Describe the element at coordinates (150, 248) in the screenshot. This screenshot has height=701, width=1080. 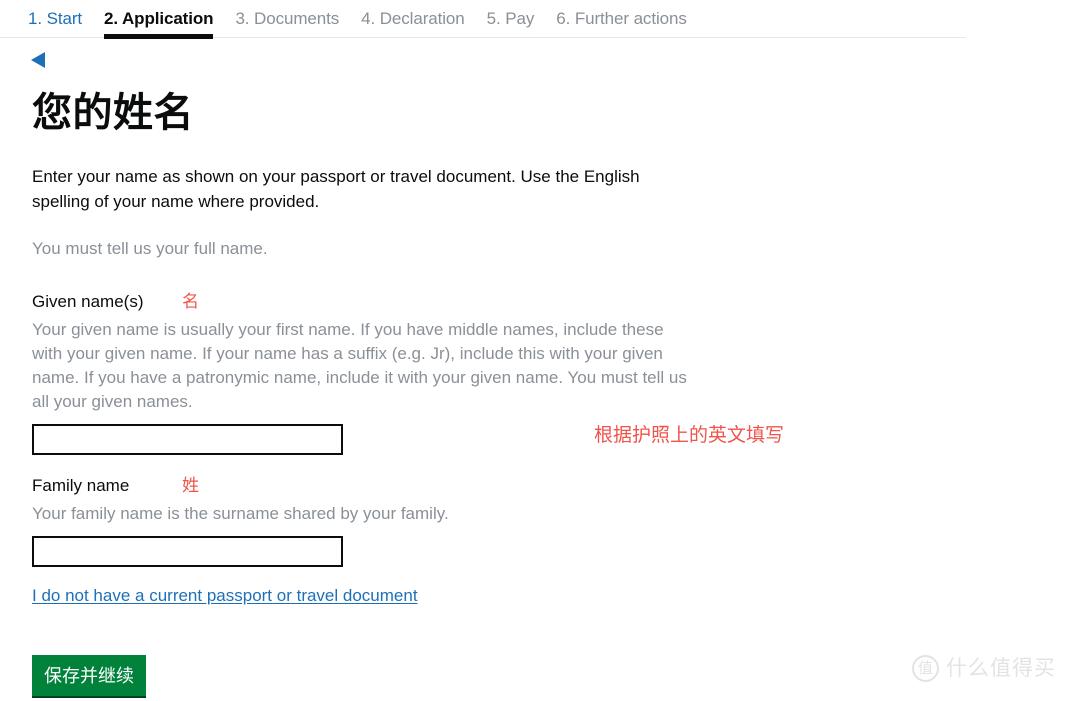
I see `full-name-notice: You must tell us your full name.` at that location.